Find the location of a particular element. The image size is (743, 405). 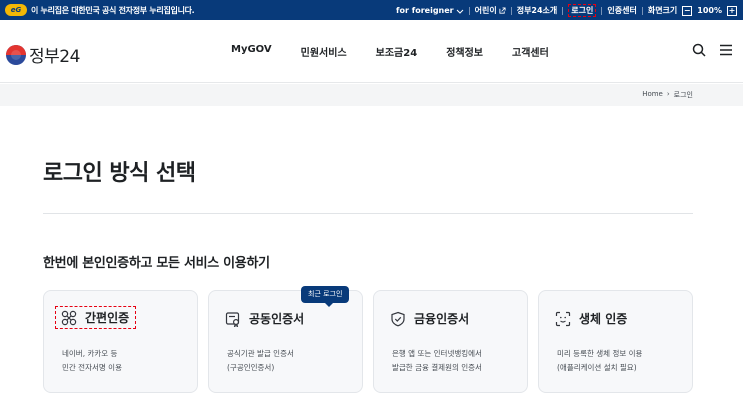

login-link: 로그인 is located at coordinates (582, 10).